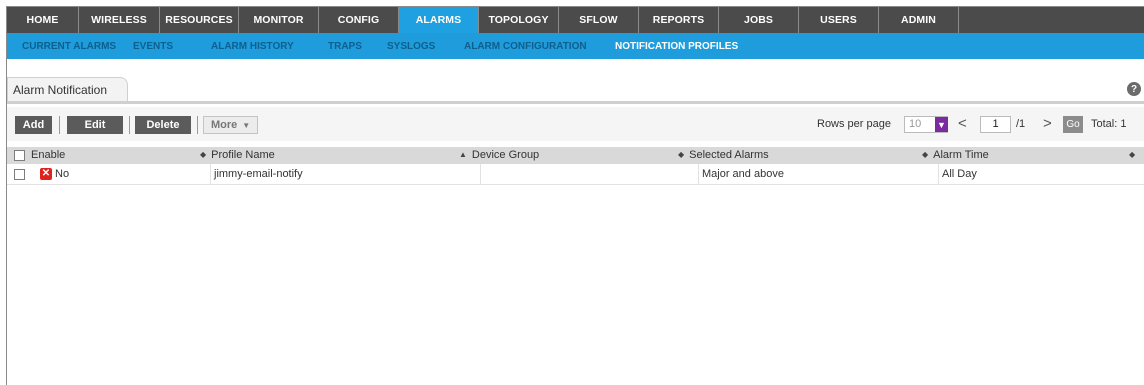 The image size is (1144, 385). What do you see at coordinates (589, 174) in the screenshot?
I see `row-device-group` at bounding box center [589, 174].